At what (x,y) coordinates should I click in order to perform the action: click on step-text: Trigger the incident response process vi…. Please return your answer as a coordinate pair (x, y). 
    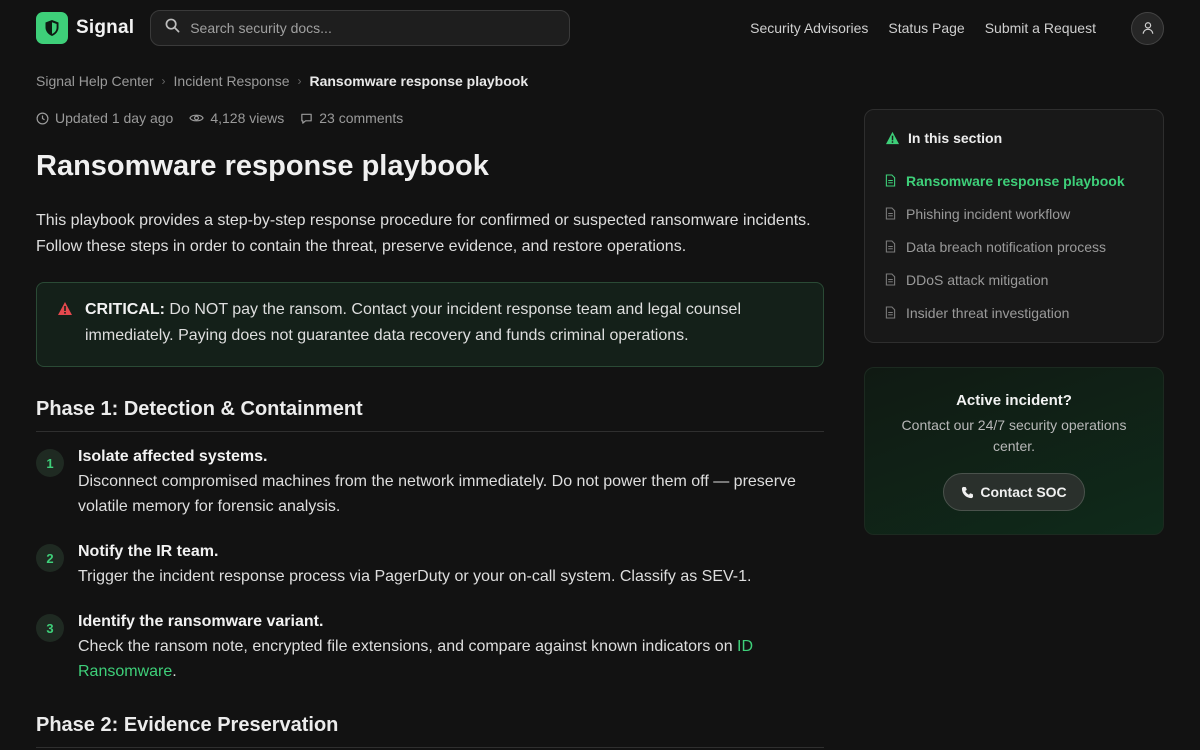
    Looking at the image, I should click on (415, 576).